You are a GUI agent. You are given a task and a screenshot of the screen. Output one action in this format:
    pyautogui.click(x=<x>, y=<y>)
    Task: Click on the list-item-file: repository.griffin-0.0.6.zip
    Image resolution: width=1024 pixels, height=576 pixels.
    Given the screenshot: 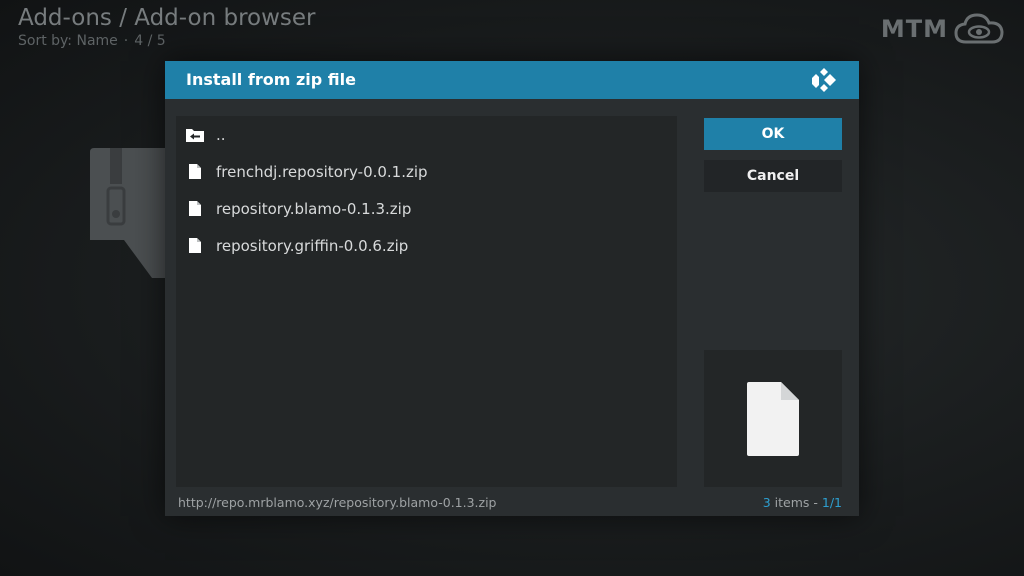 What is the action you would take?
    pyautogui.click(x=426, y=245)
    